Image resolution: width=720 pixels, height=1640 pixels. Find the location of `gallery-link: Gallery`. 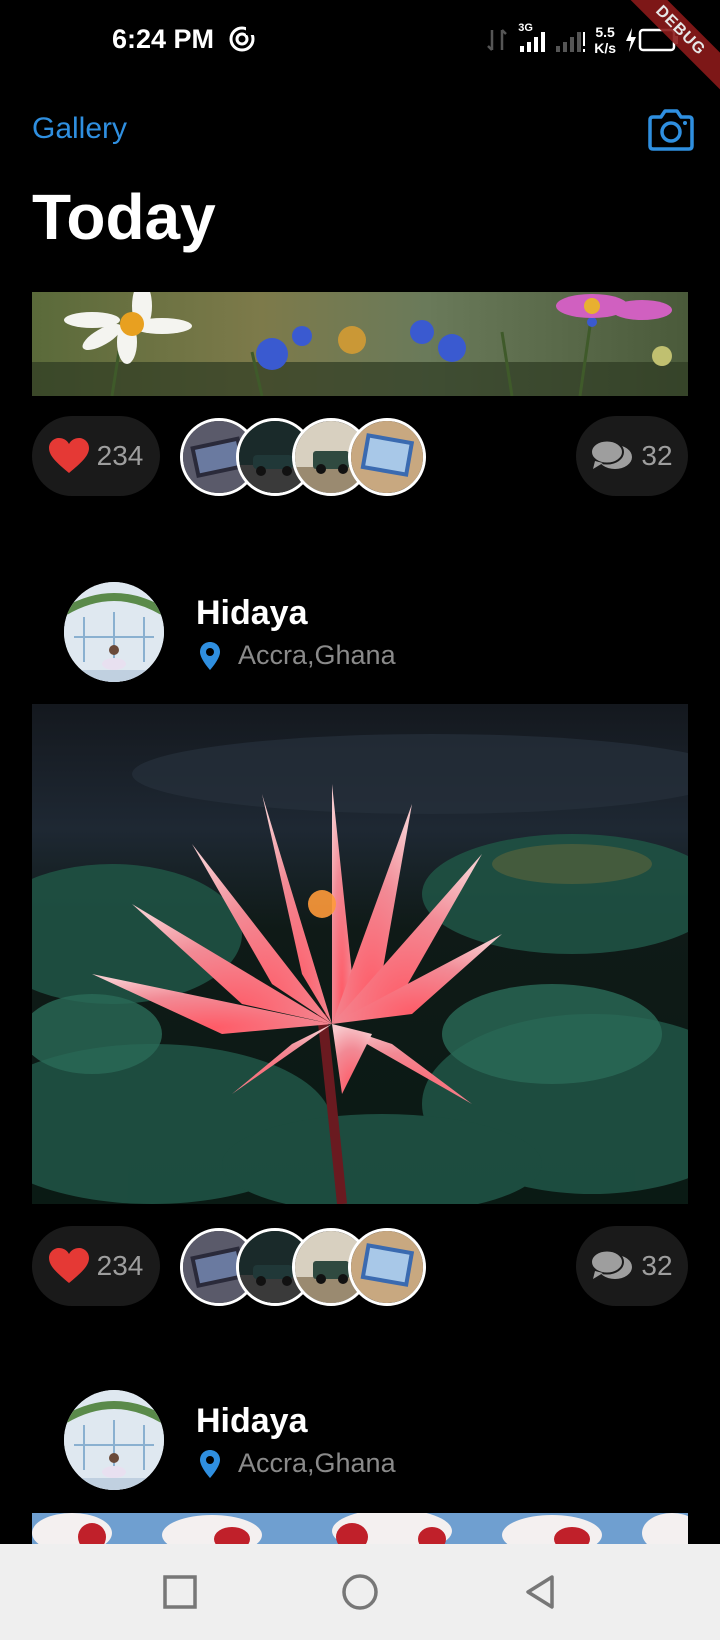

gallery-link: Gallery is located at coordinates (79, 129).